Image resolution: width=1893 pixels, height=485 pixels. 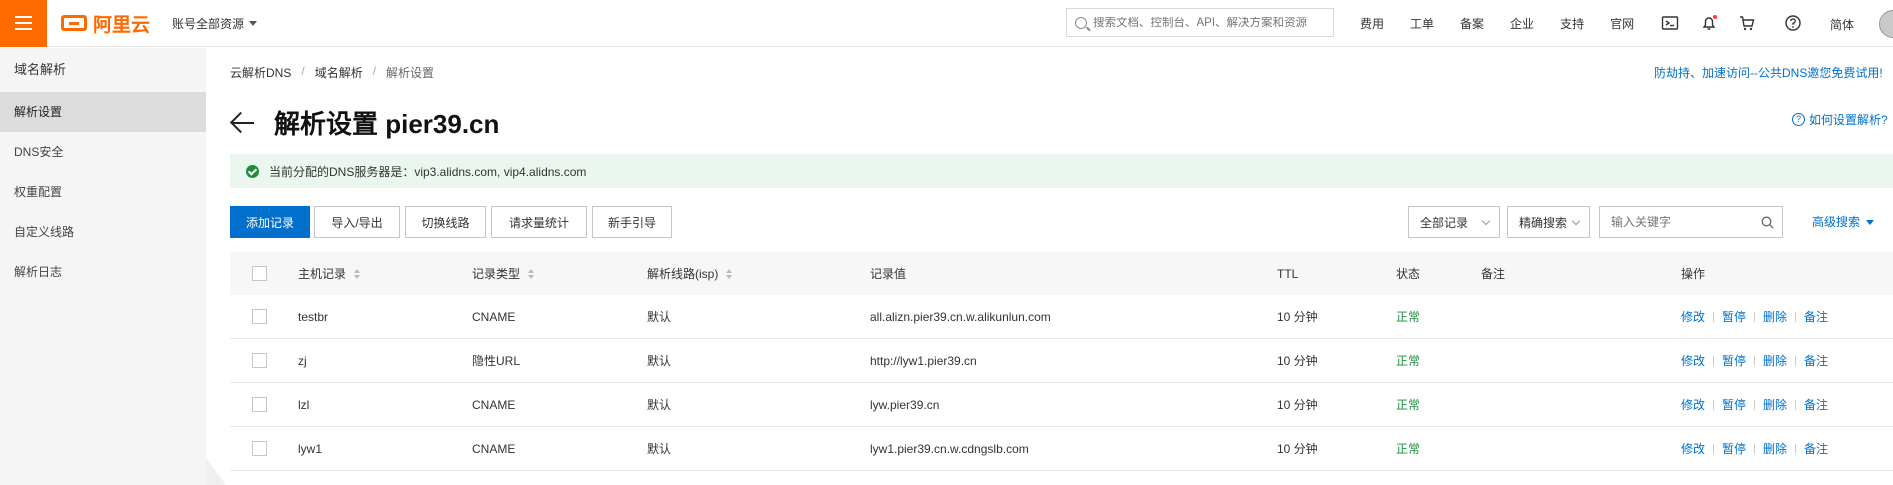 What do you see at coordinates (304, 404) in the screenshot?
I see `cell-host: lzl` at bounding box center [304, 404].